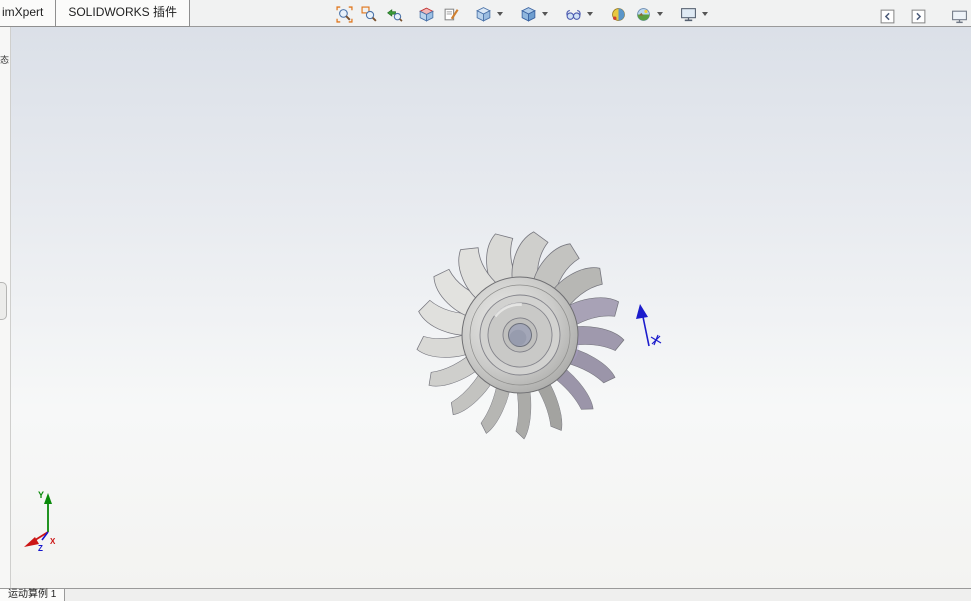 This screenshot has height=601, width=971. Describe the element at coordinates (40, 548) in the screenshot. I see `triad-z-label: Z` at that location.